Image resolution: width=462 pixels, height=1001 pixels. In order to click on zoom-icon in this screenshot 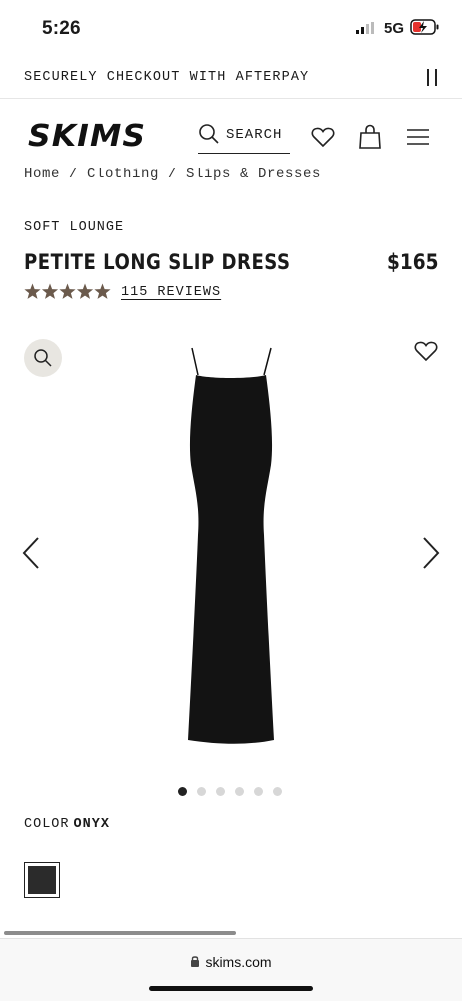, I will do `click(43, 358)`.